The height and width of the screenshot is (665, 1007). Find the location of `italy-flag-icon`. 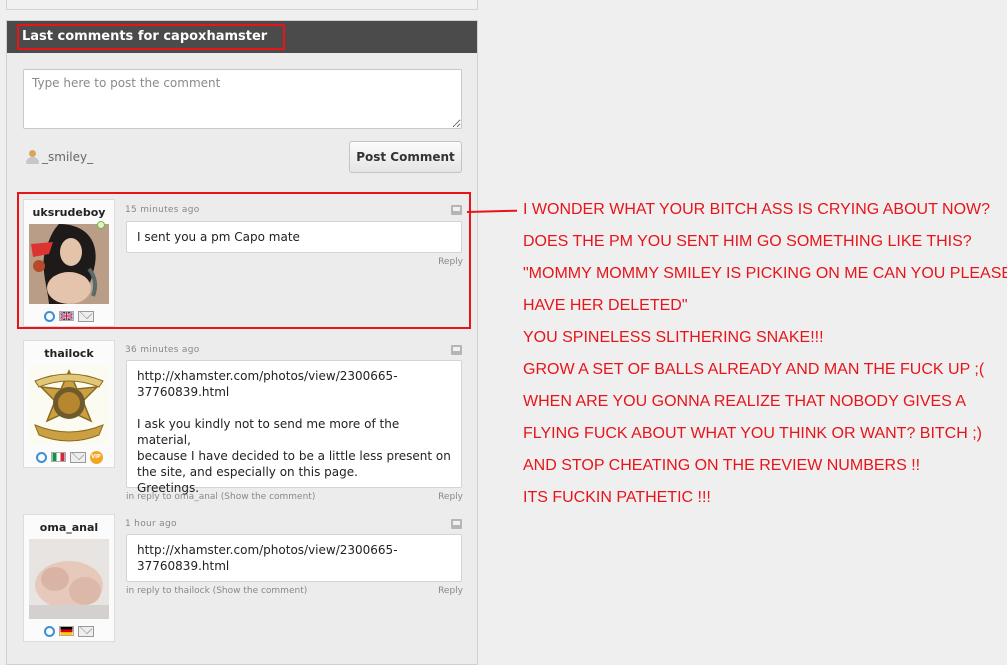

italy-flag-icon is located at coordinates (58, 457).